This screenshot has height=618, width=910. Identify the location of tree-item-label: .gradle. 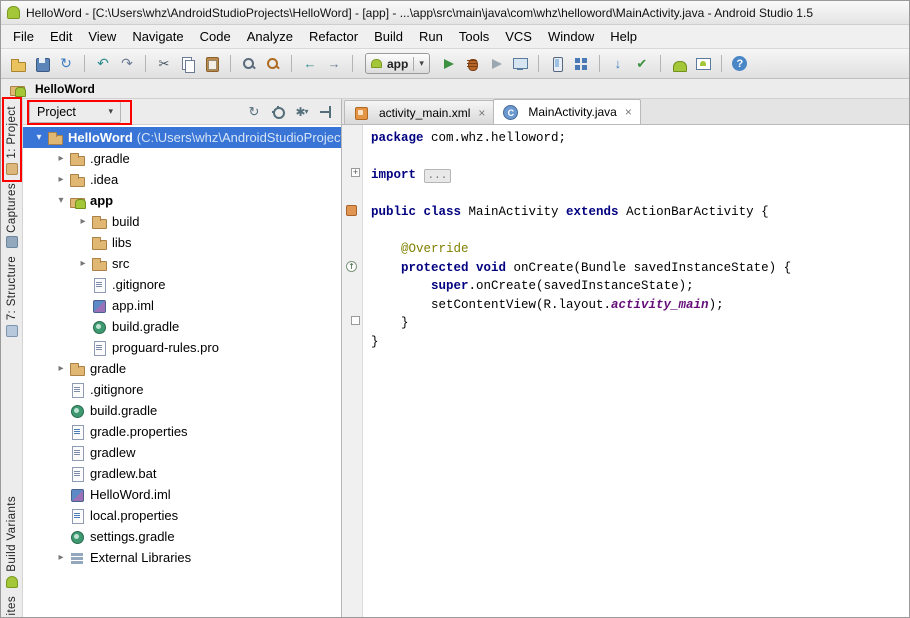
(110, 158).